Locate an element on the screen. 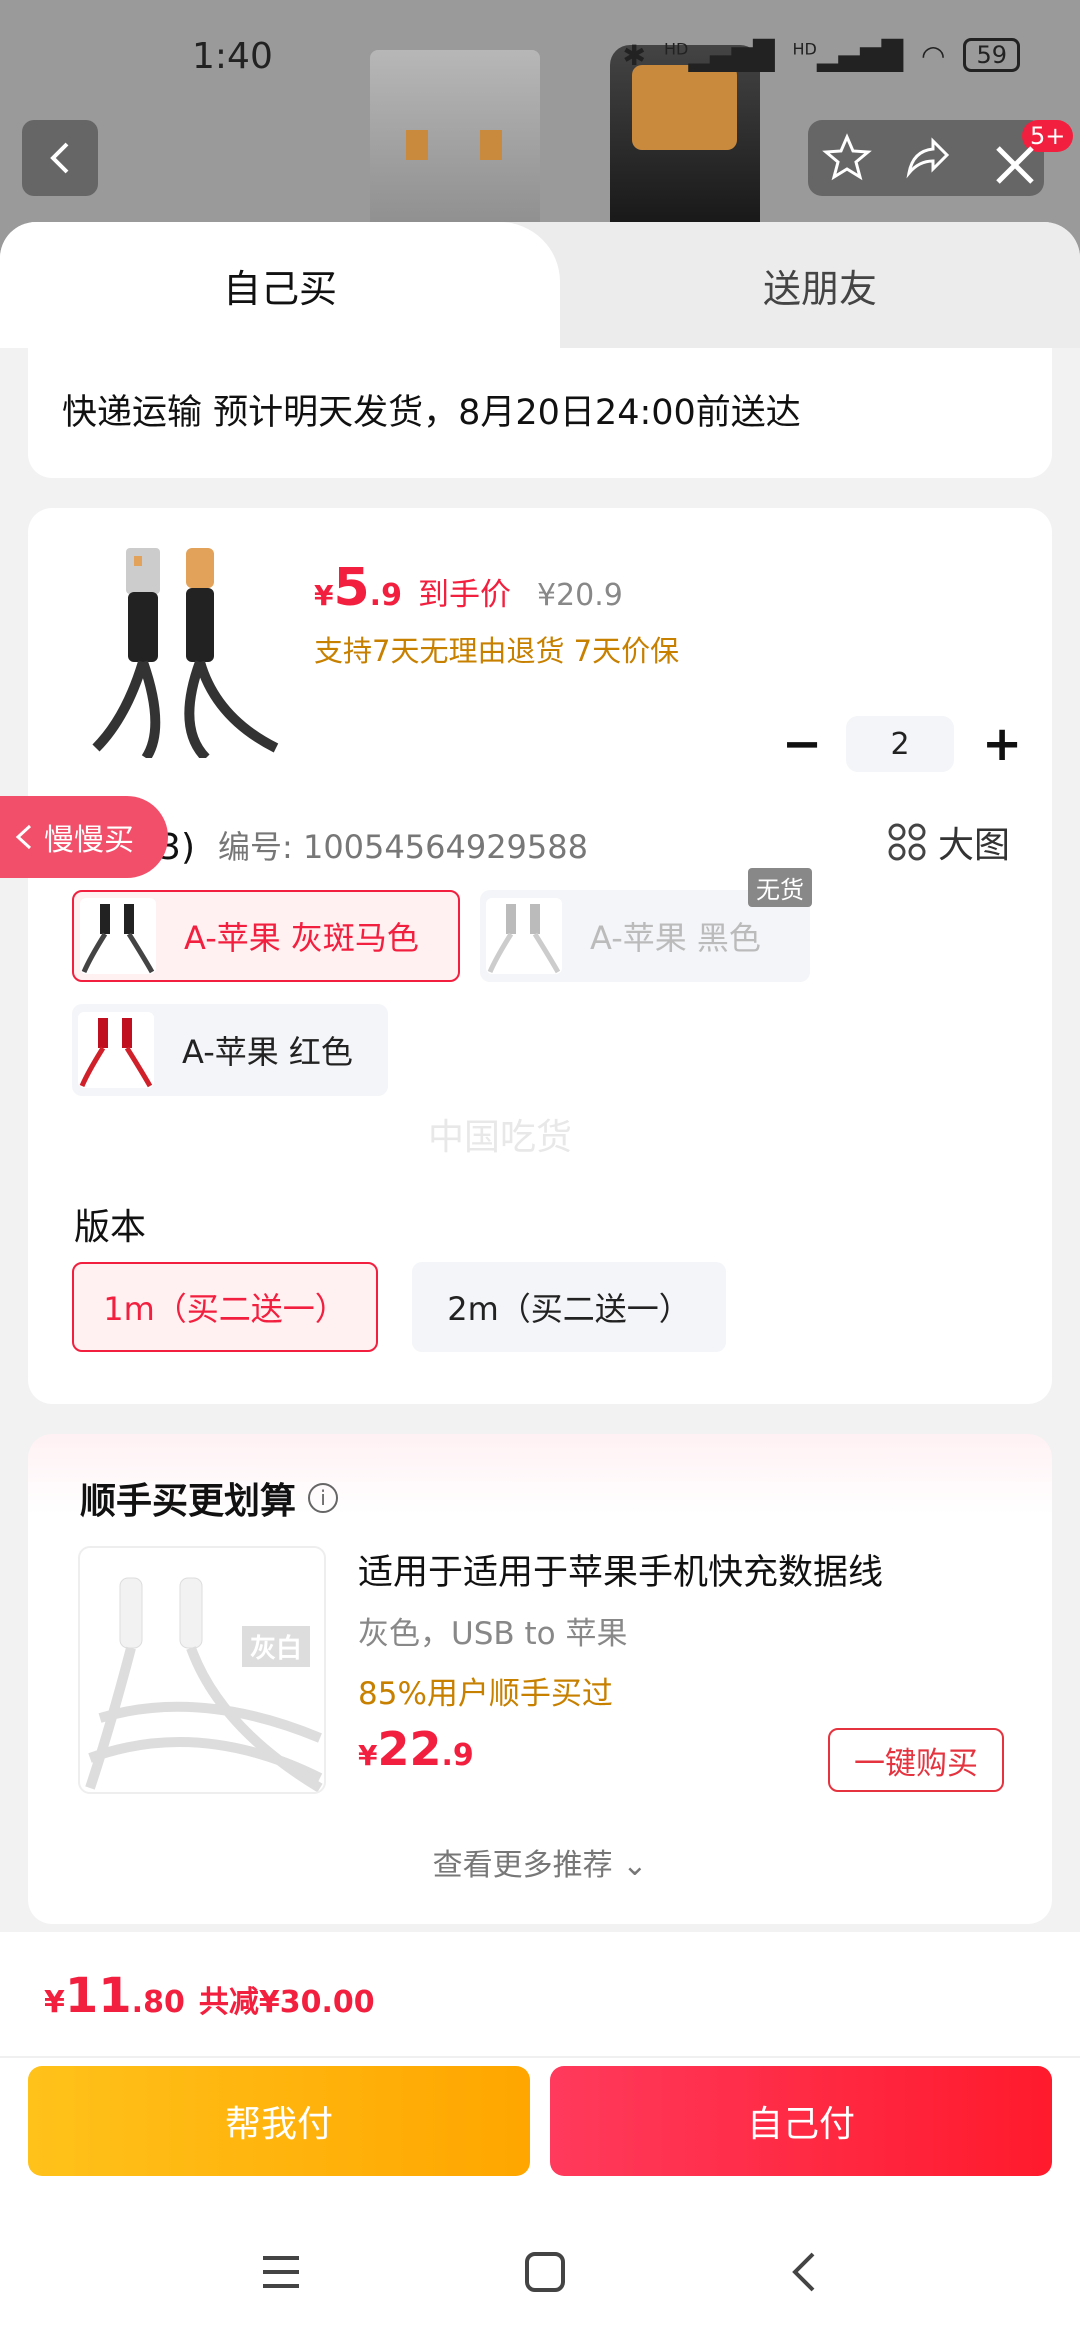  shipping-card: 快递运输 预计明天发货，8月20日24:00前送达 is located at coordinates (540, 413).